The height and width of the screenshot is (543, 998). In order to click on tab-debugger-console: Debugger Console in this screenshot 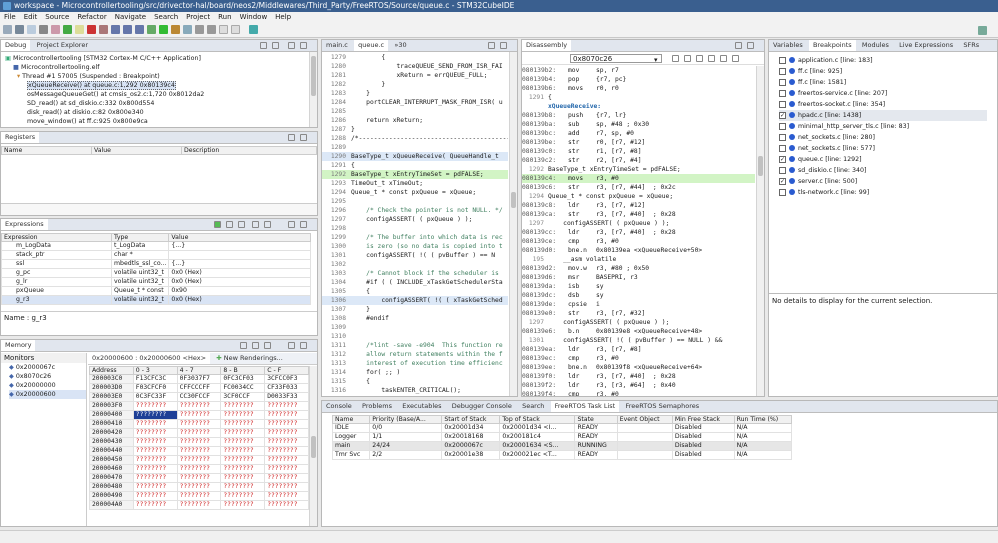, I will do `click(482, 406)`.